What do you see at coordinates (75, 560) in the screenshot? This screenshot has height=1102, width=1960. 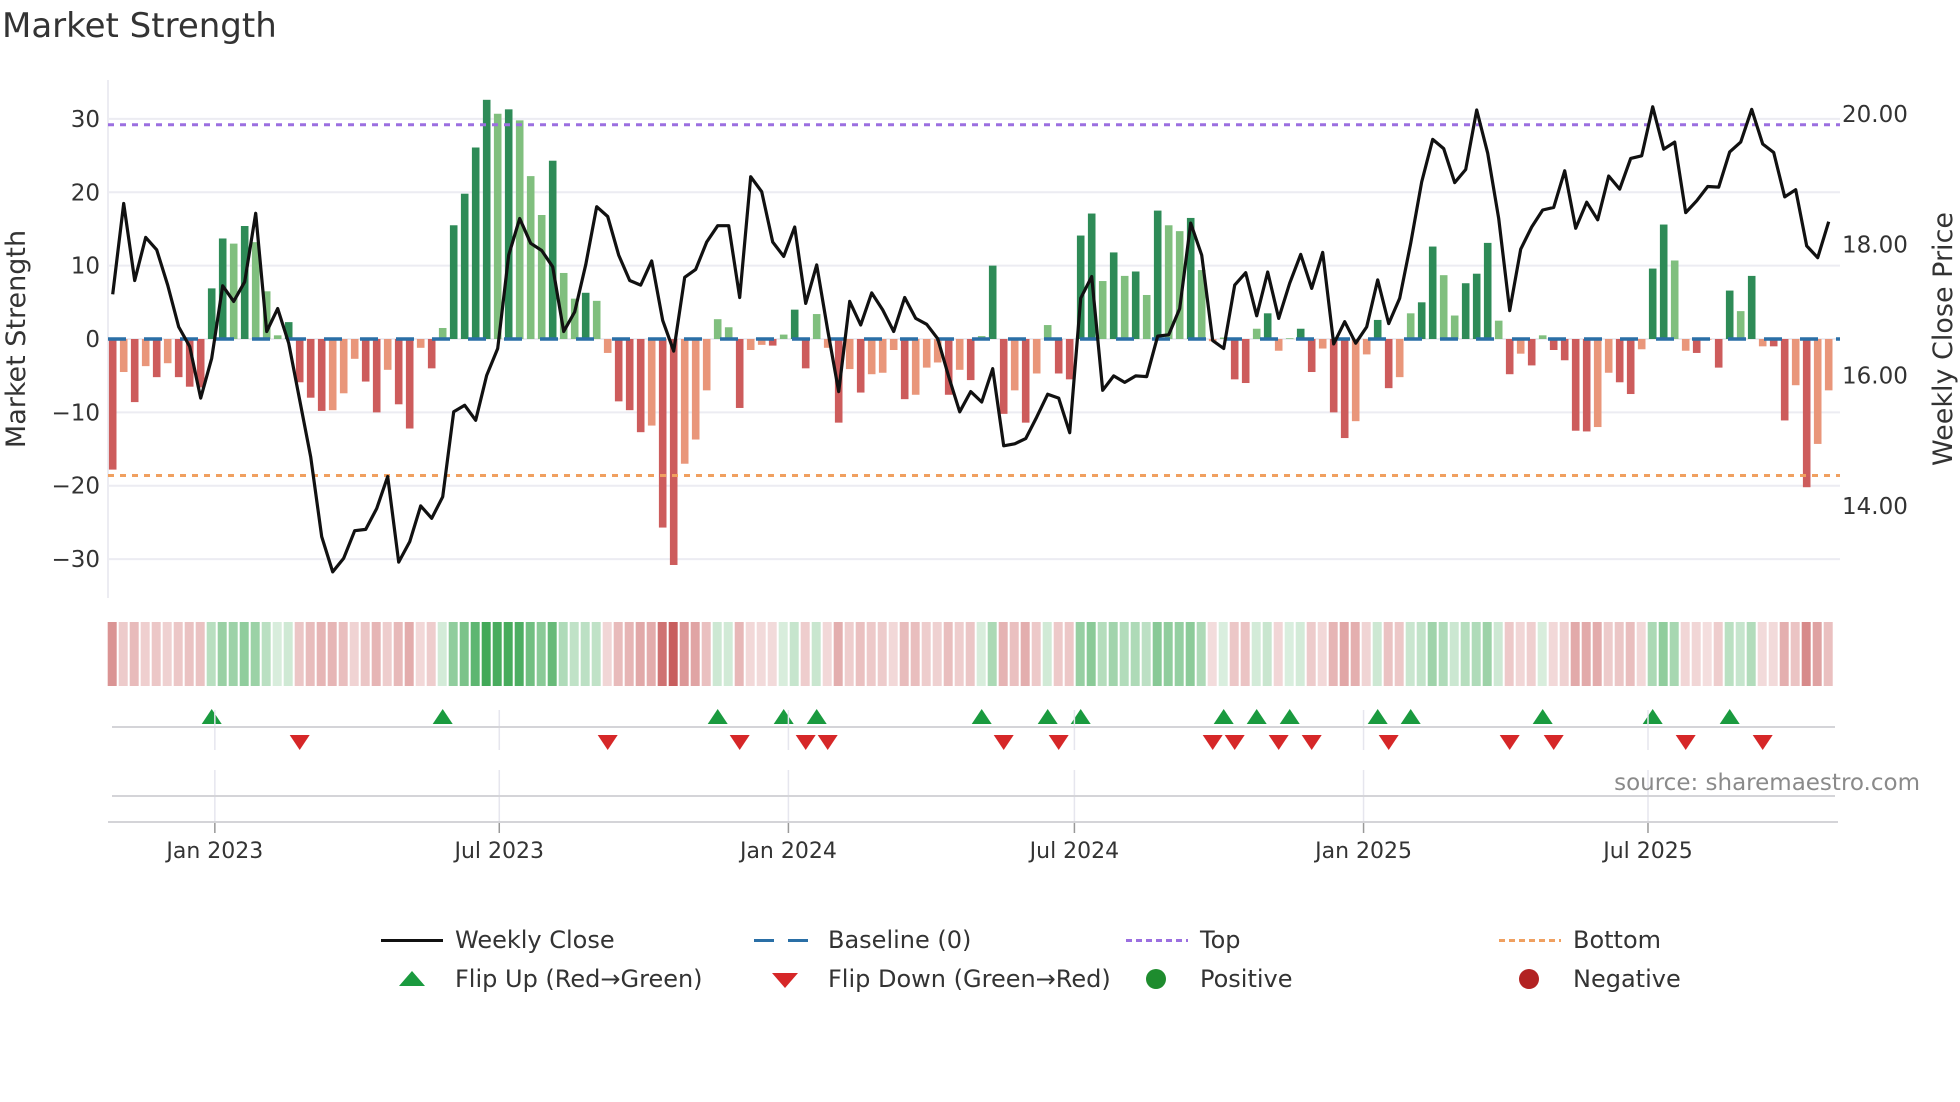 I see `y-tick-label: −30` at bounding box center [75, 560].